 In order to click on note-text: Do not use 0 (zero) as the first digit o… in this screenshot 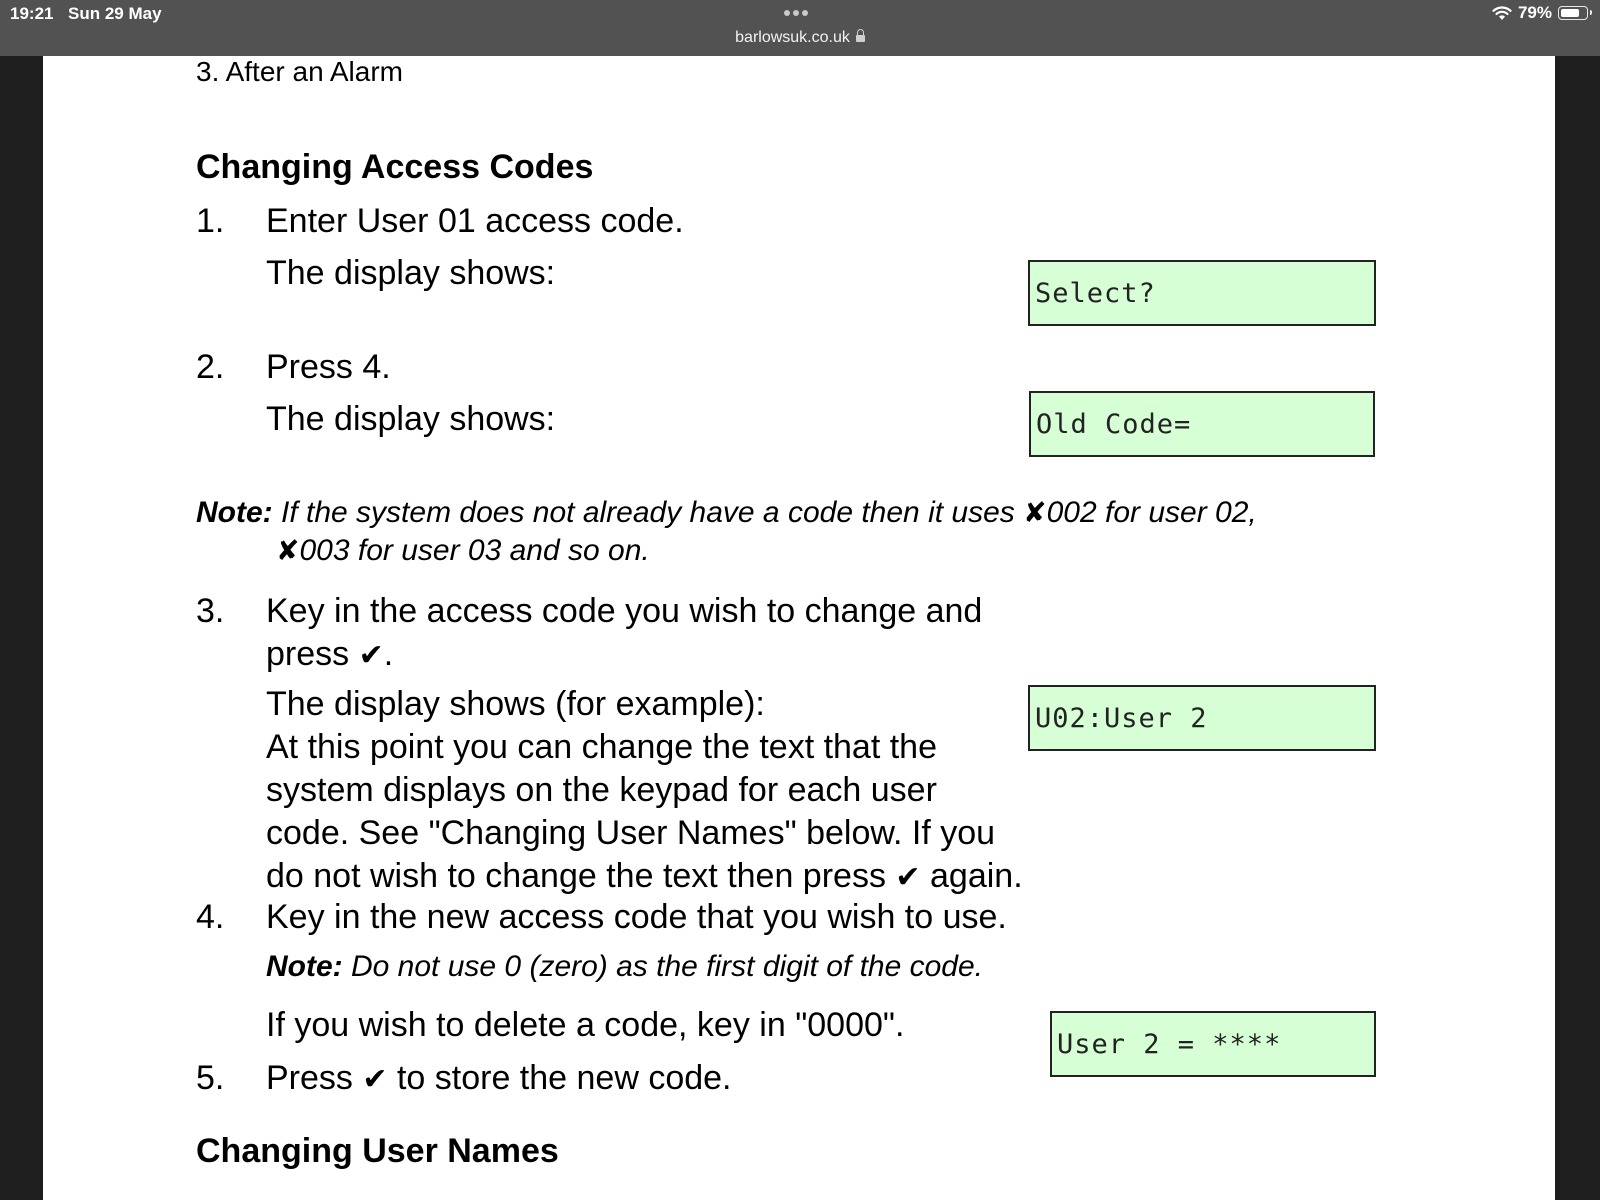, I will do `click(667, 966)`.